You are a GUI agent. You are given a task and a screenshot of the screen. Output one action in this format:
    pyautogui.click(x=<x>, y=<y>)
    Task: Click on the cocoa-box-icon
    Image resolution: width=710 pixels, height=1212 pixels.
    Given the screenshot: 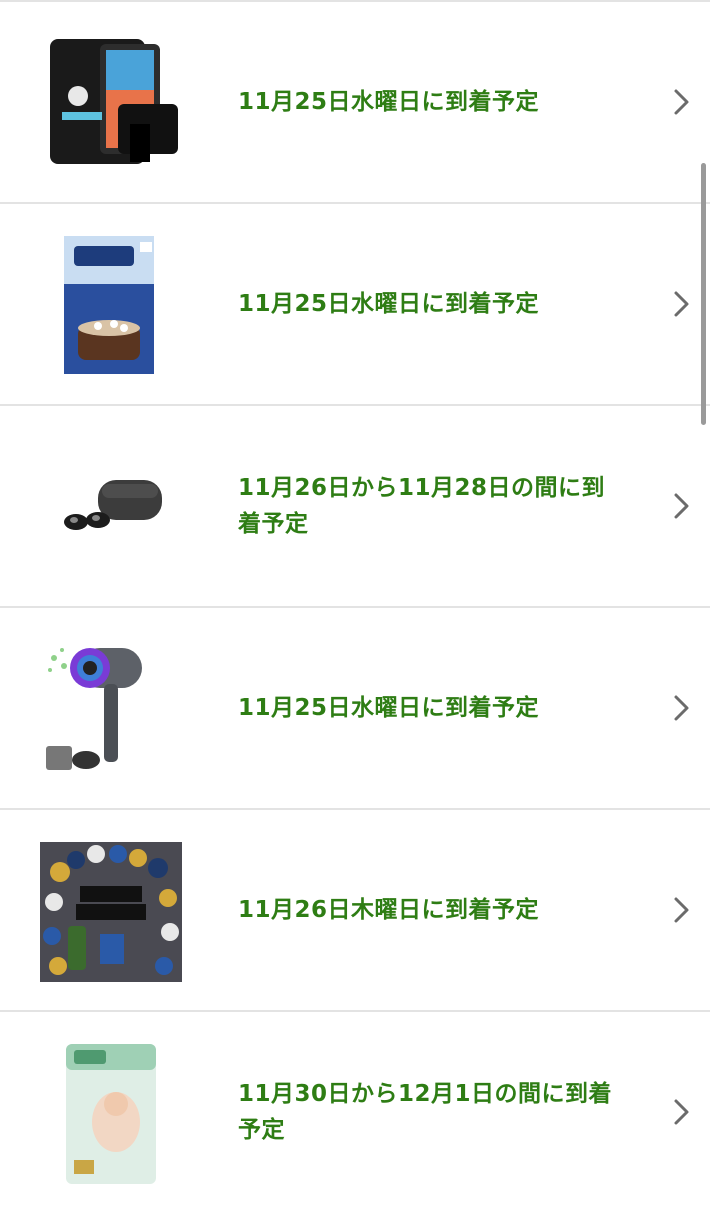 What is the action you would take?
    pyautogui.click(x=111, y=306)
    